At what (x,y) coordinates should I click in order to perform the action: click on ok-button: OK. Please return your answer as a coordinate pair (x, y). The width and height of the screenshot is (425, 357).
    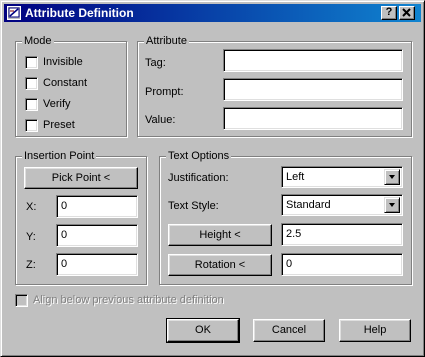
    Looking at the image, I should click on (203, 330).